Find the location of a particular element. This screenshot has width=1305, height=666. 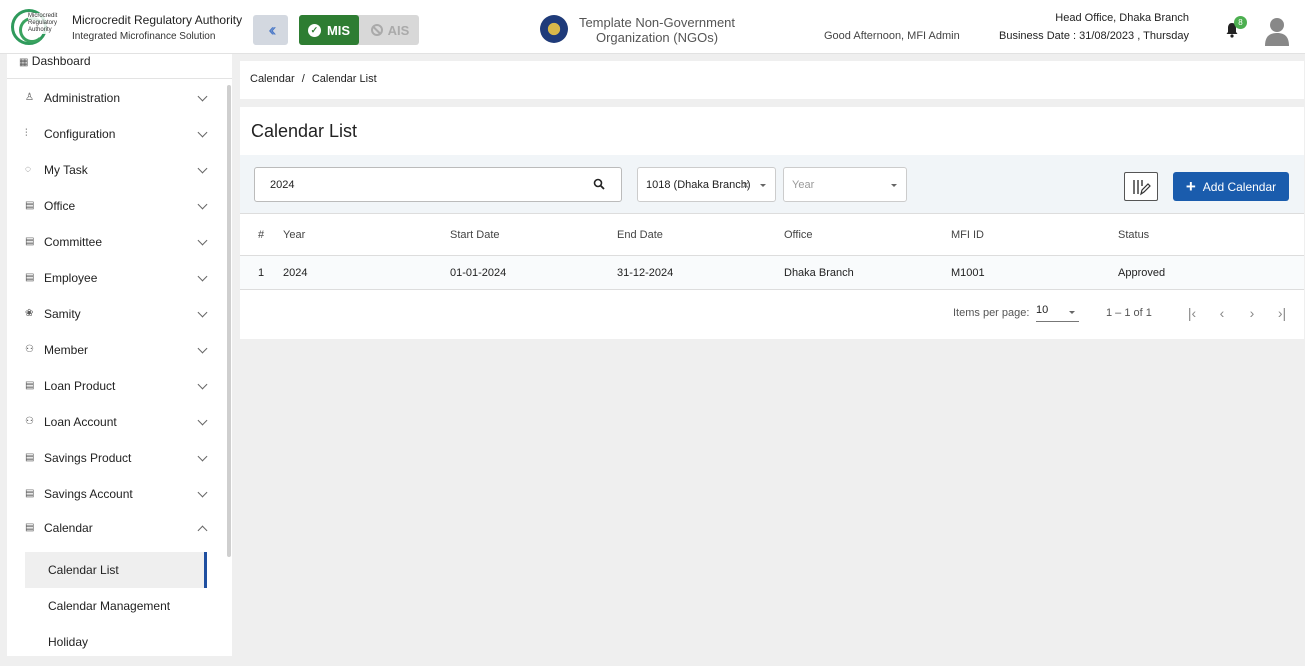

sidebar-item-samity: ❀ Samity is located at coordinates (114, 314).